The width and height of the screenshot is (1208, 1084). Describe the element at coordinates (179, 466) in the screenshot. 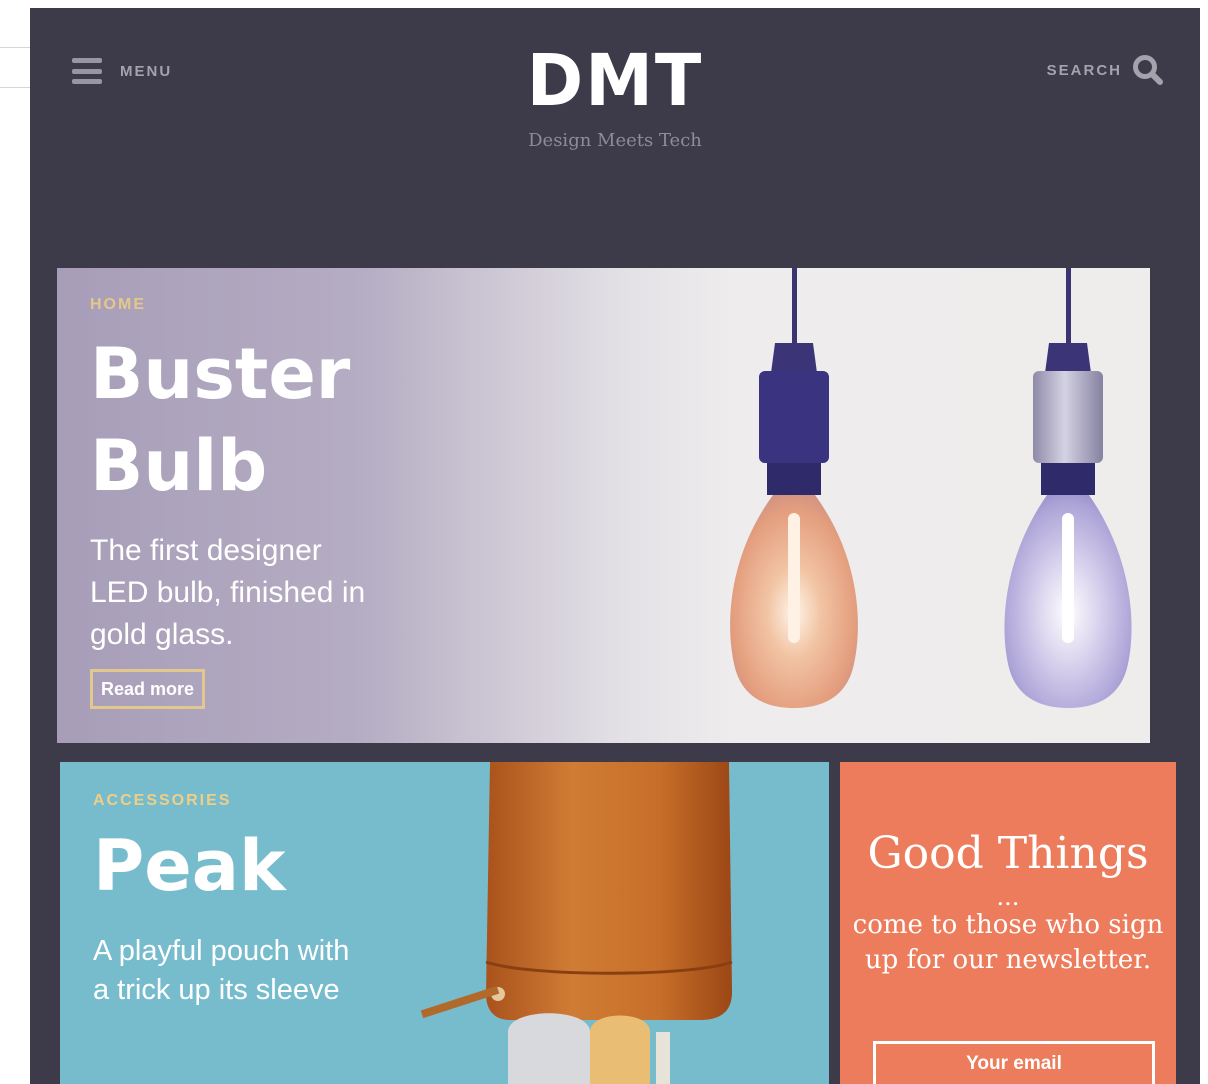

I see `hero-title-line: Bulb` at that location.